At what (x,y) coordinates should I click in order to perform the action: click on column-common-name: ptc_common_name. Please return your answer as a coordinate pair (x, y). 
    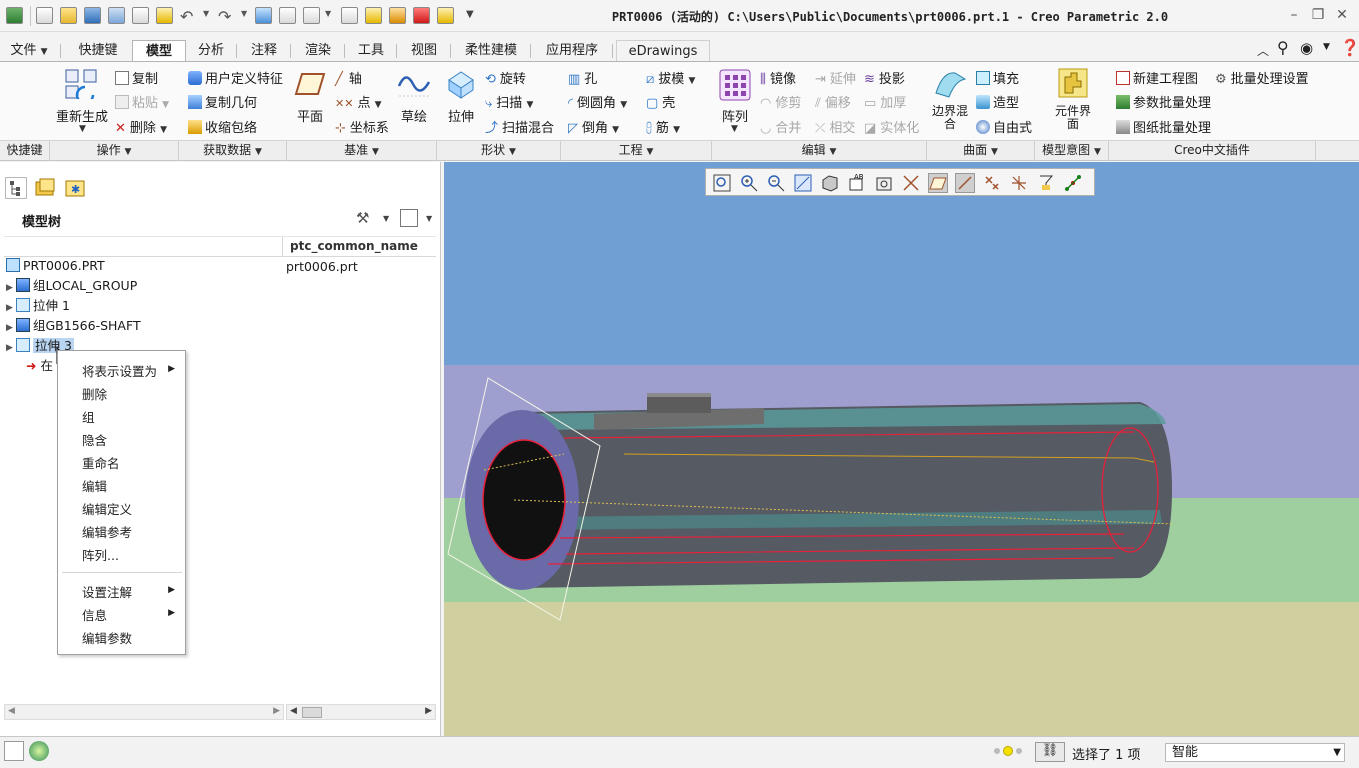
    Looking at the image, I should click on (354, 246).